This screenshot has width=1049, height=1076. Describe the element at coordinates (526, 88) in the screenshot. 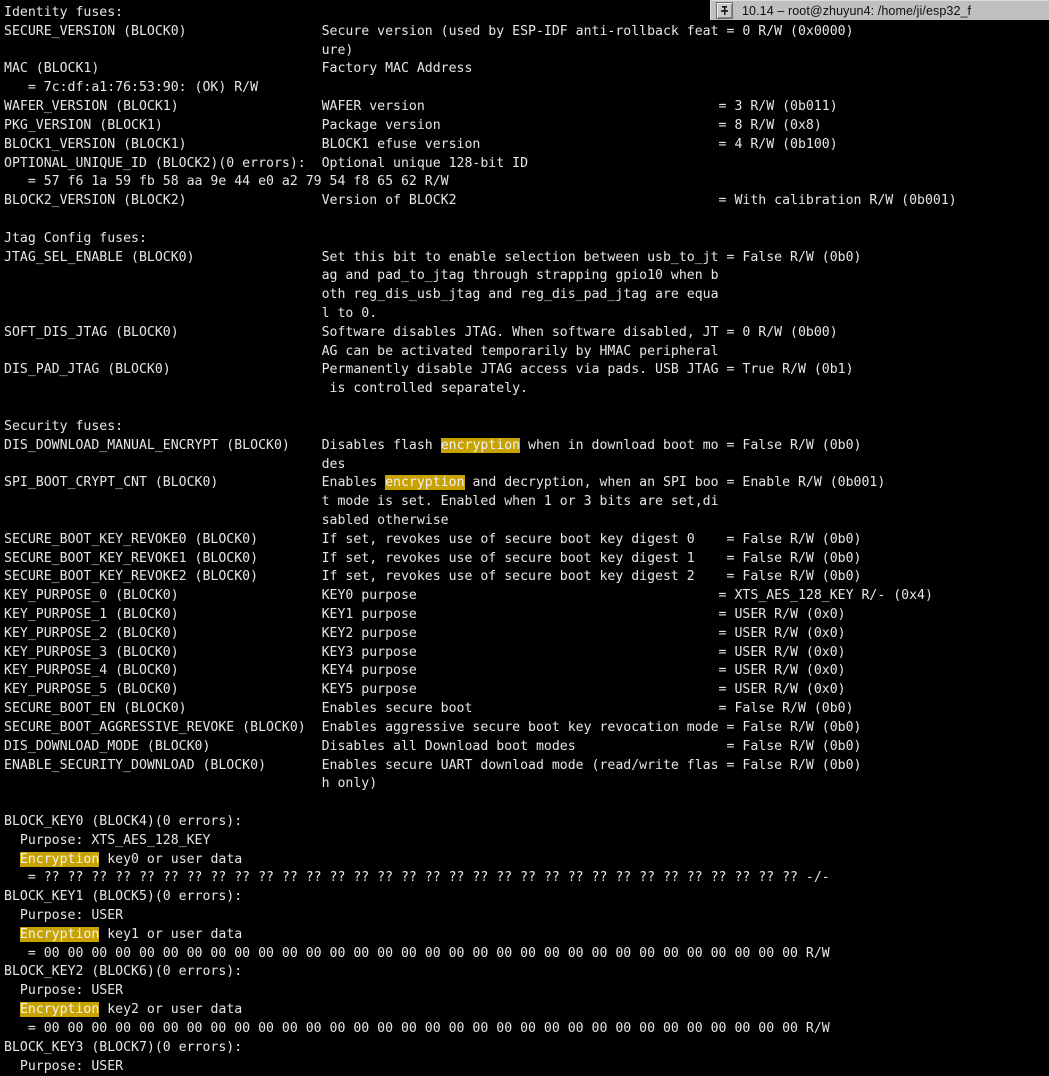

I see `terminal-line: = 7c:df:a1:76:53:90: (OK) R/W` at that location.